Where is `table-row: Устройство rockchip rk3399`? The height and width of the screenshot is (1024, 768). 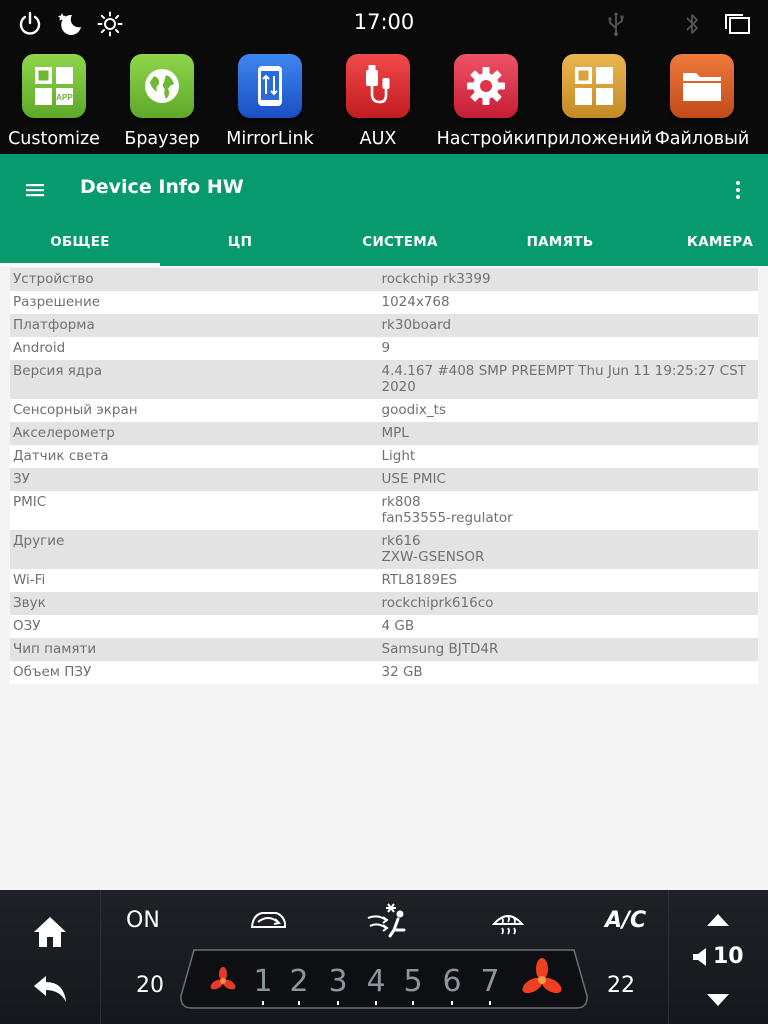
table-row: Устройство rockchip rk3399 is located at coordinates (384, 279).